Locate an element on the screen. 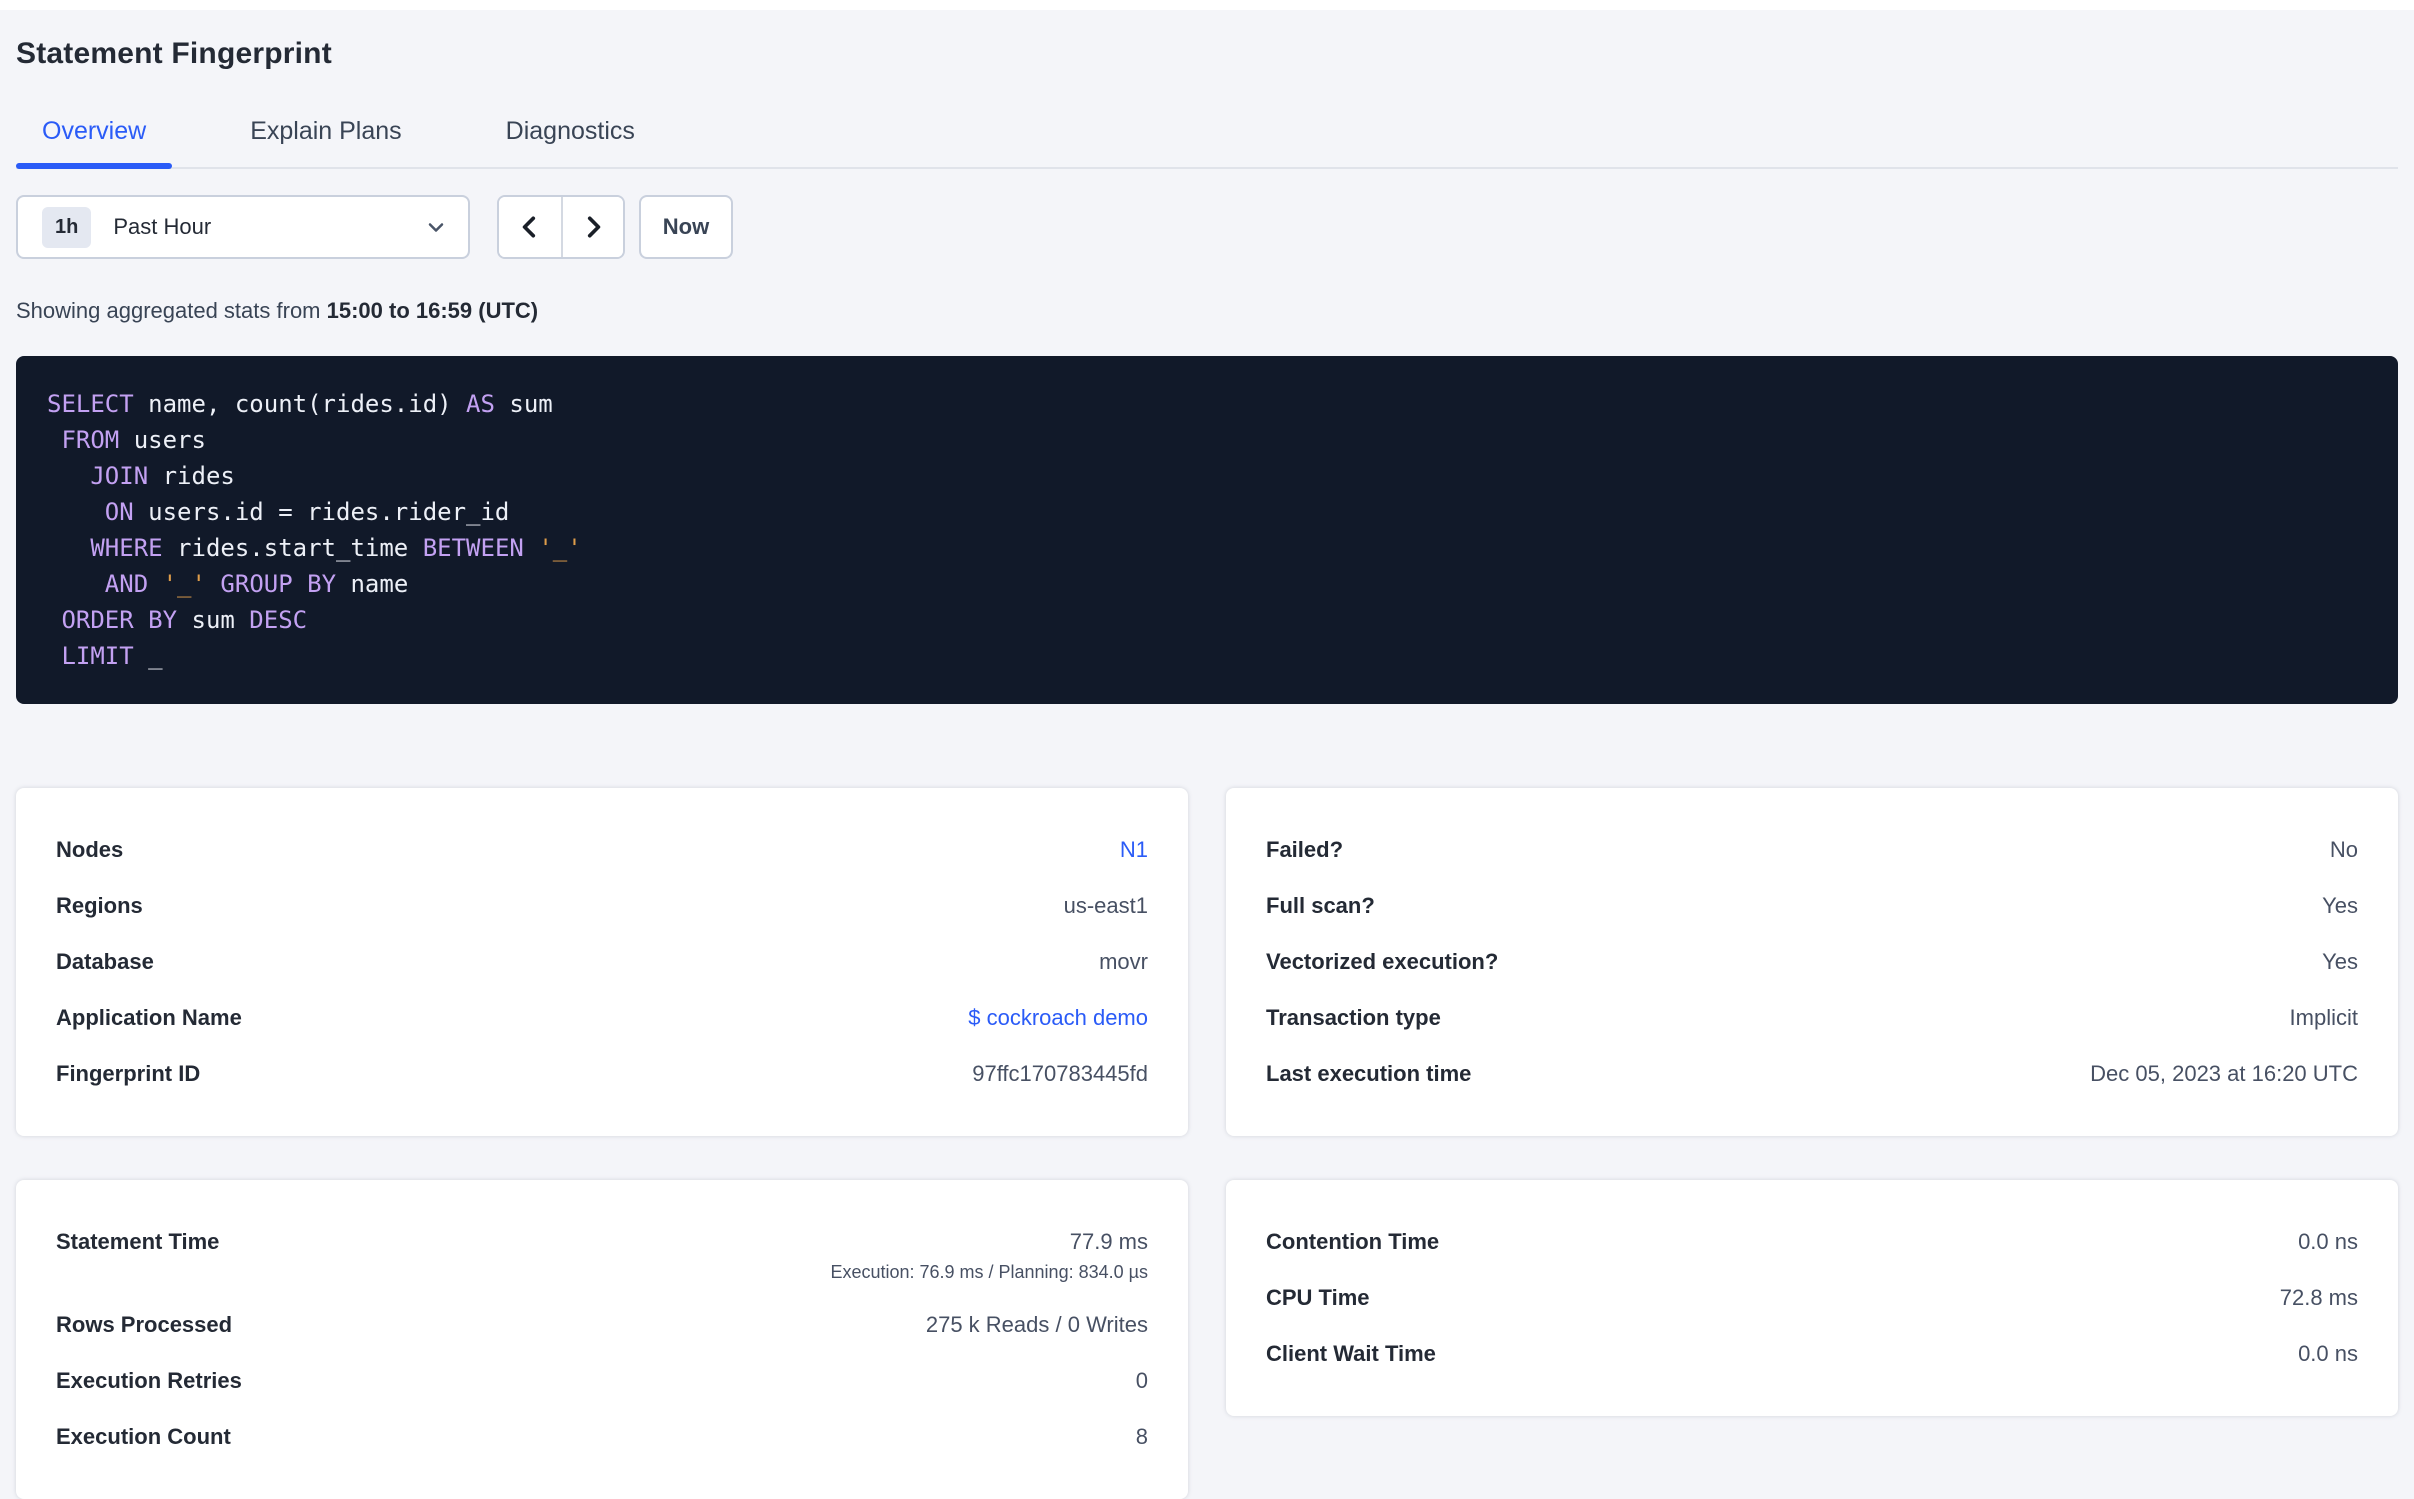  statement-time-subvalue: Execution: 76.9 ms / Planning: 834.0 µs is located at coordinates (989, 1272).